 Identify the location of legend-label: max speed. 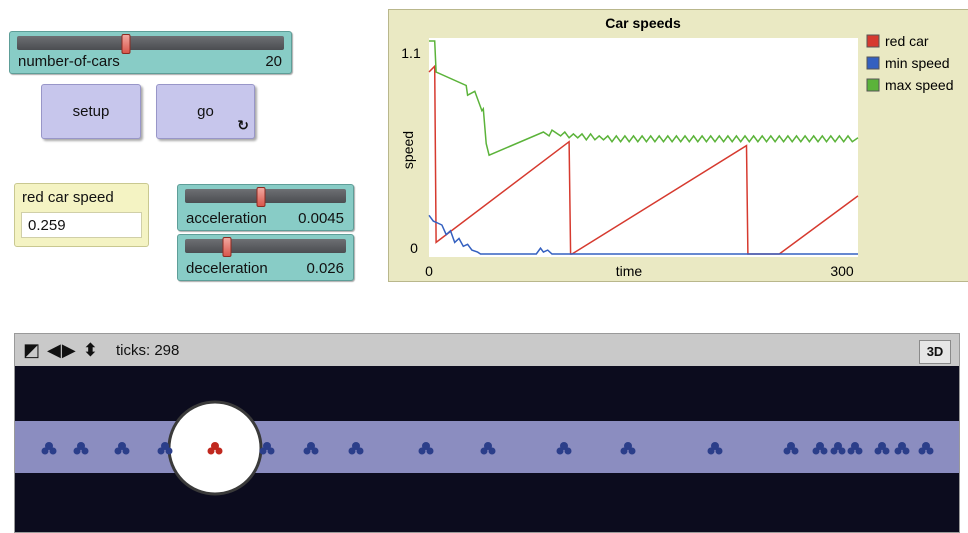
(919, 85).